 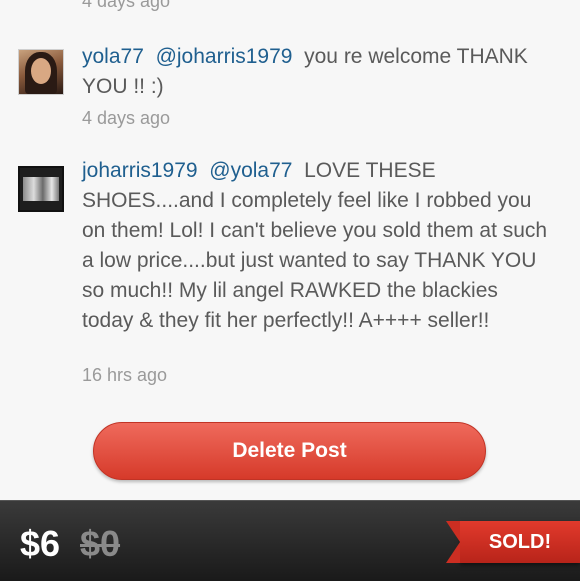 I want to click on comment-username: joharris1979, so click(x=140, y=170).